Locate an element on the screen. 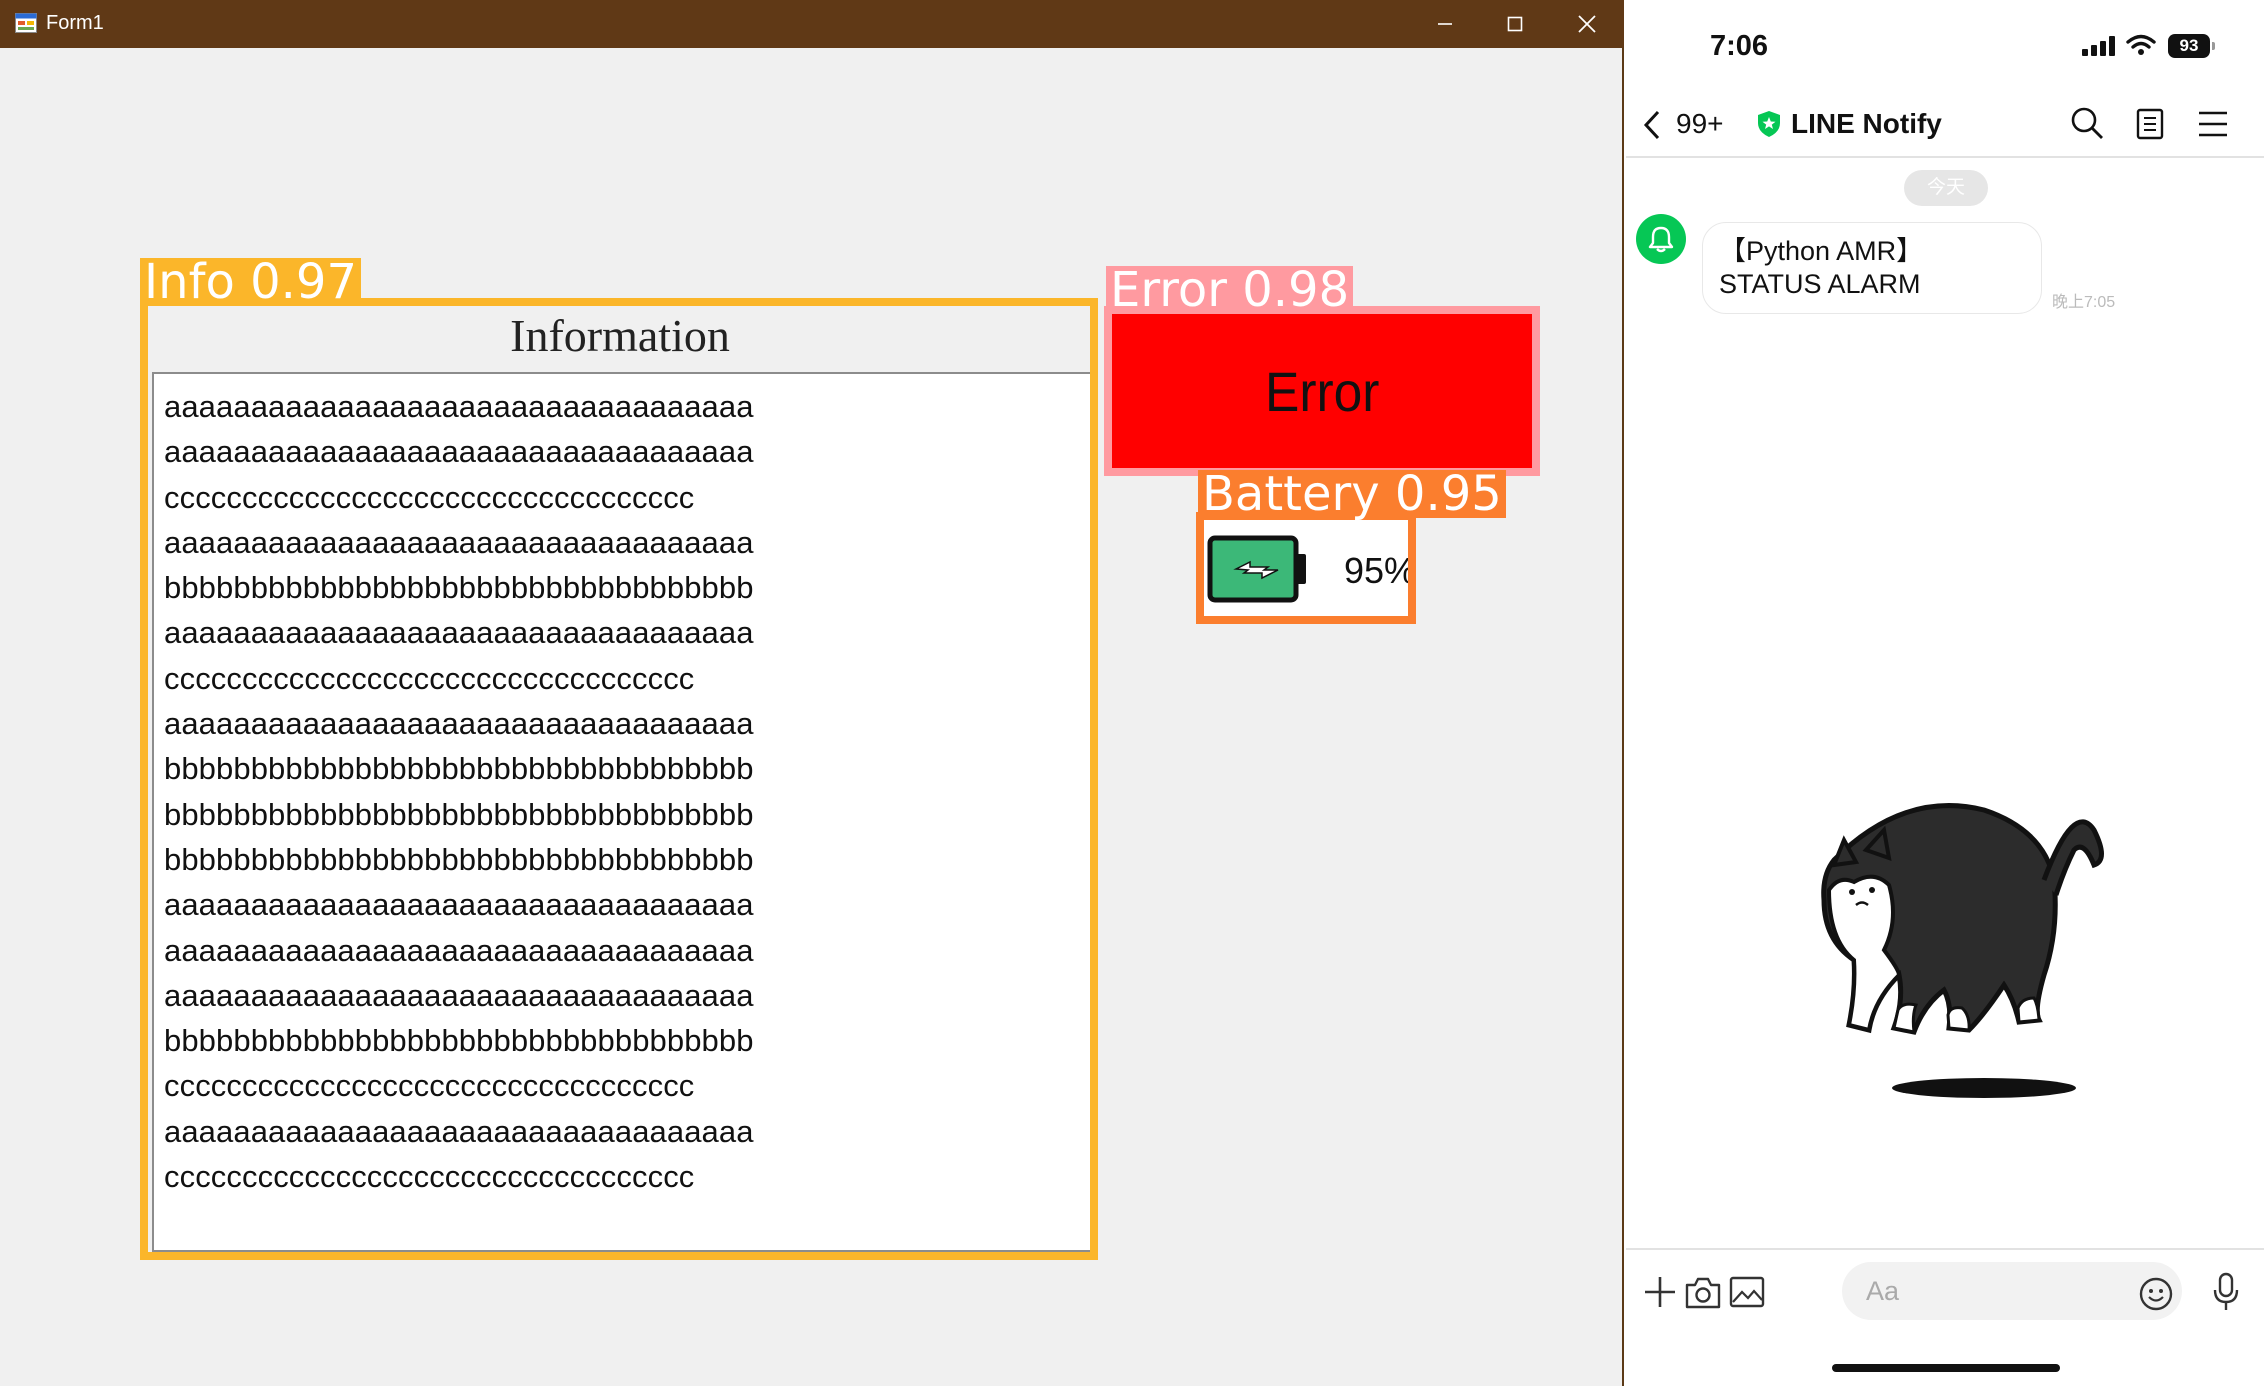 The width and height of the screenshot is (2264, 1388). status-time: 7:06 is located at coordinates (1739, 46).